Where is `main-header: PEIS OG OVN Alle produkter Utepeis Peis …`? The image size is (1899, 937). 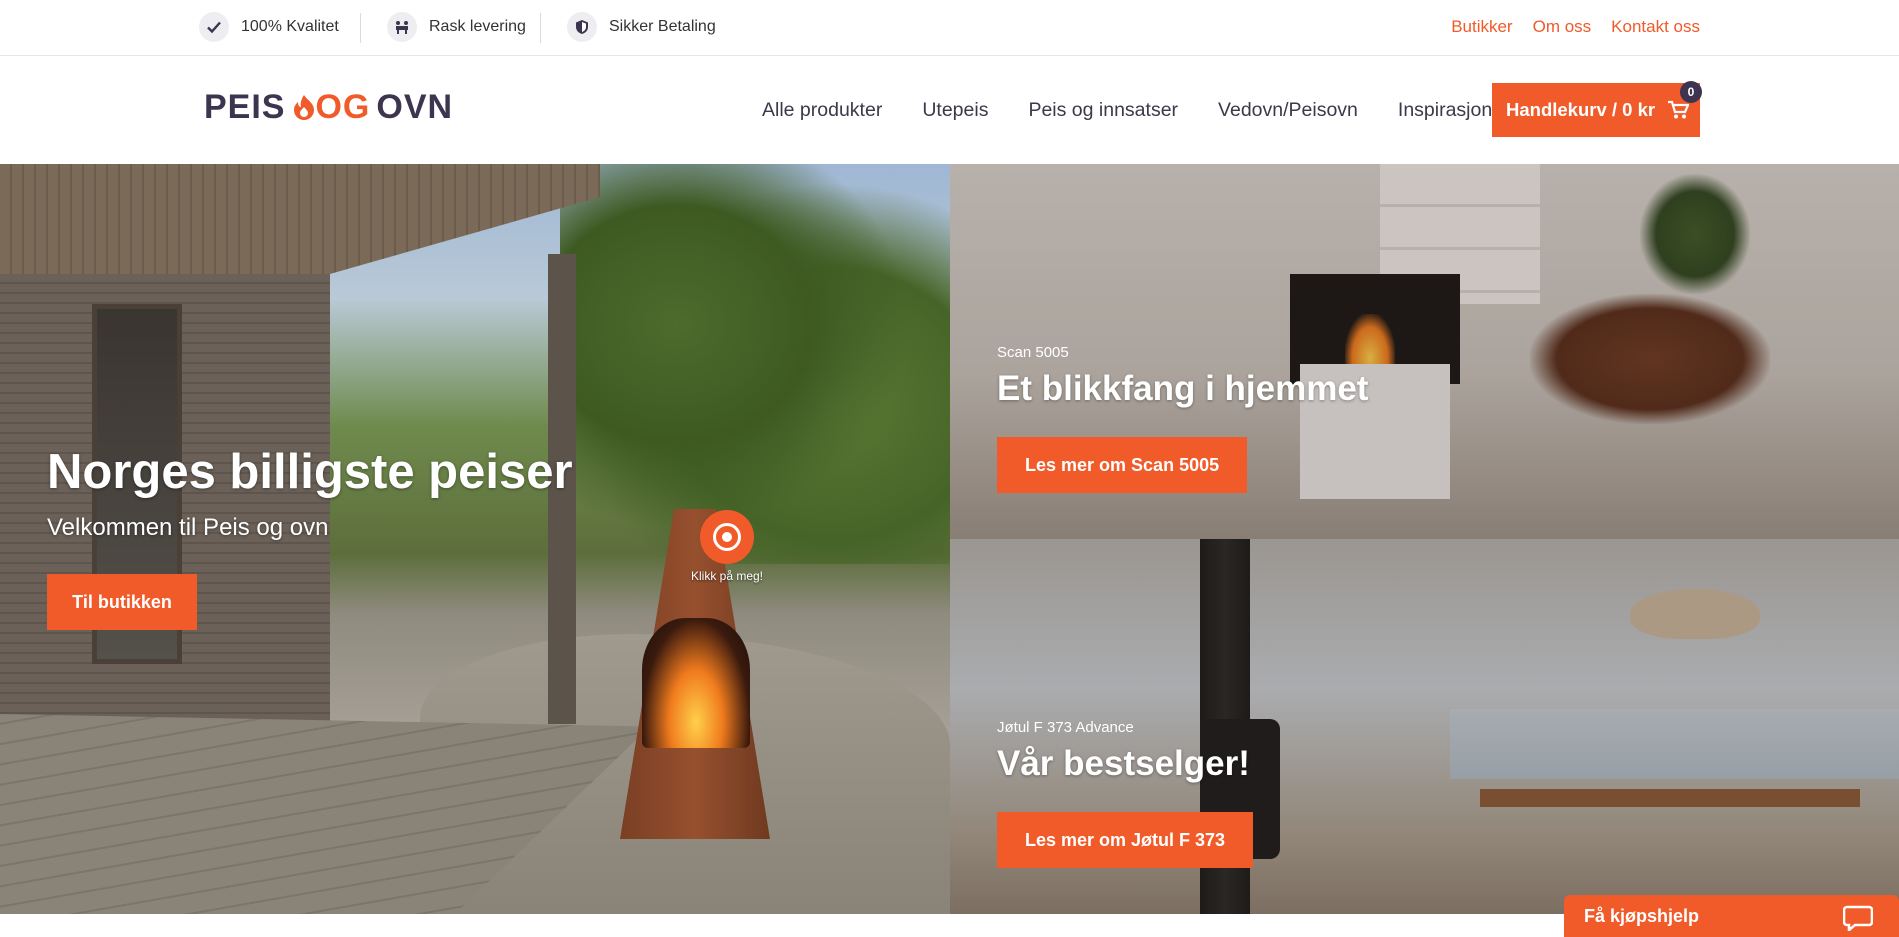
main-header: PEIS OG OVN Alle produkter Utepeis Peis … is located at coordinates (949, 110).